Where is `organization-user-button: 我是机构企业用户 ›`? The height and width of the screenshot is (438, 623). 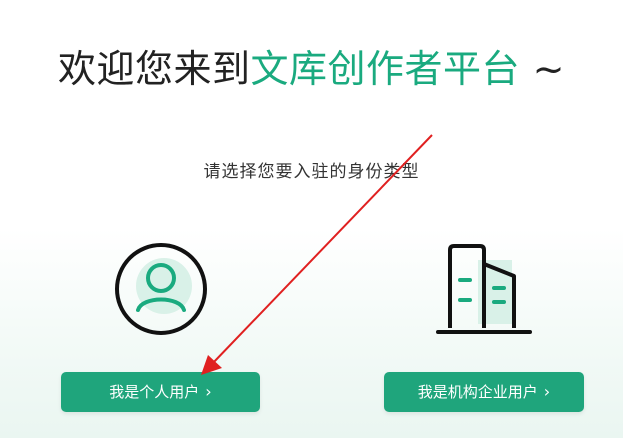 organization-user-button: 我是机构企业用户 › is located at coordinates (484, 392).